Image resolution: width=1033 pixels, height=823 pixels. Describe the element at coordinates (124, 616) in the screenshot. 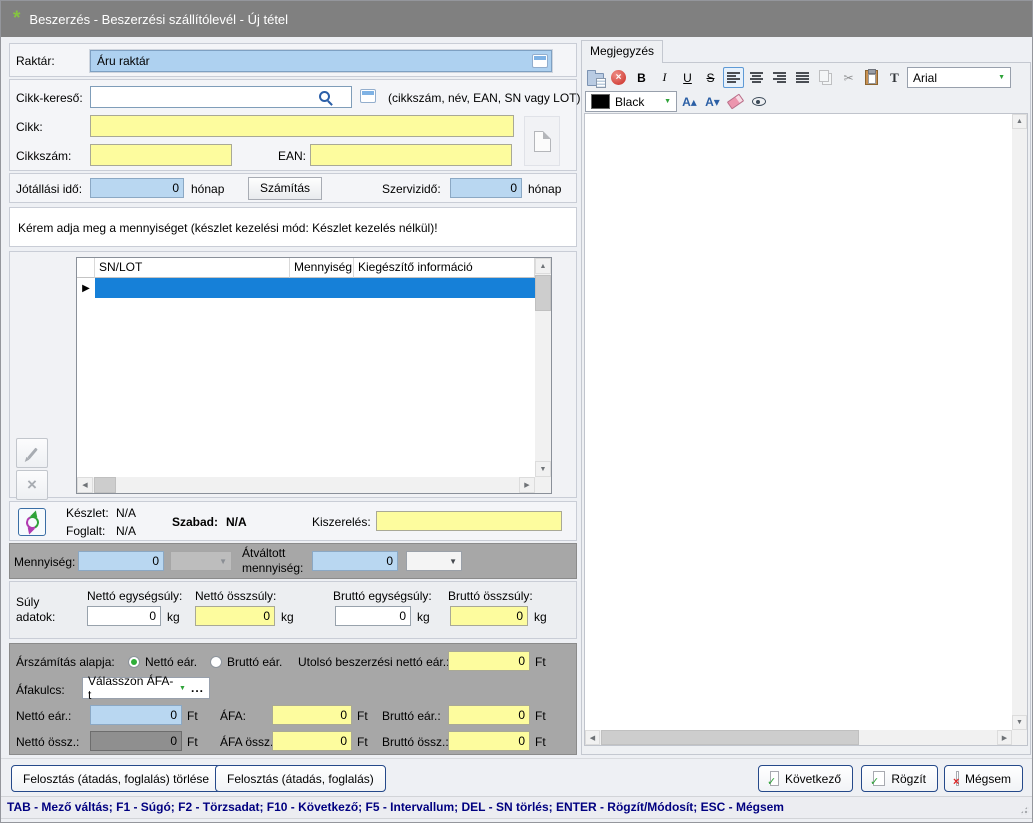

I see `net-unit-weight-field: 0` at that location.